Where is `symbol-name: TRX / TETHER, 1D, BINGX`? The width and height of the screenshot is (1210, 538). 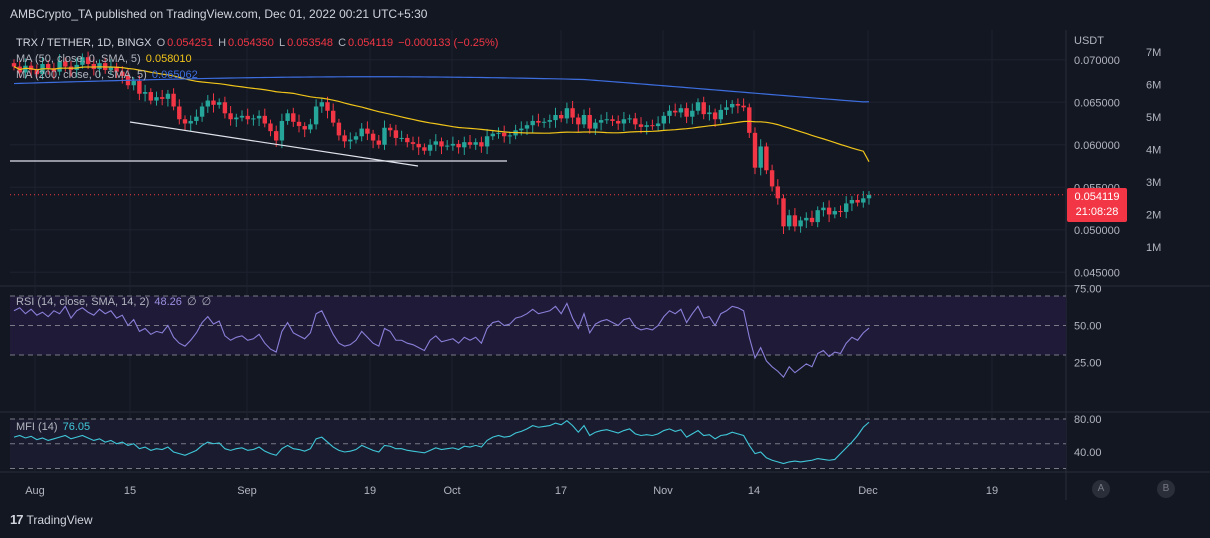
symbol-name: TRX / TETHER, 1D, BINGX is located at coordinates (84, 43).